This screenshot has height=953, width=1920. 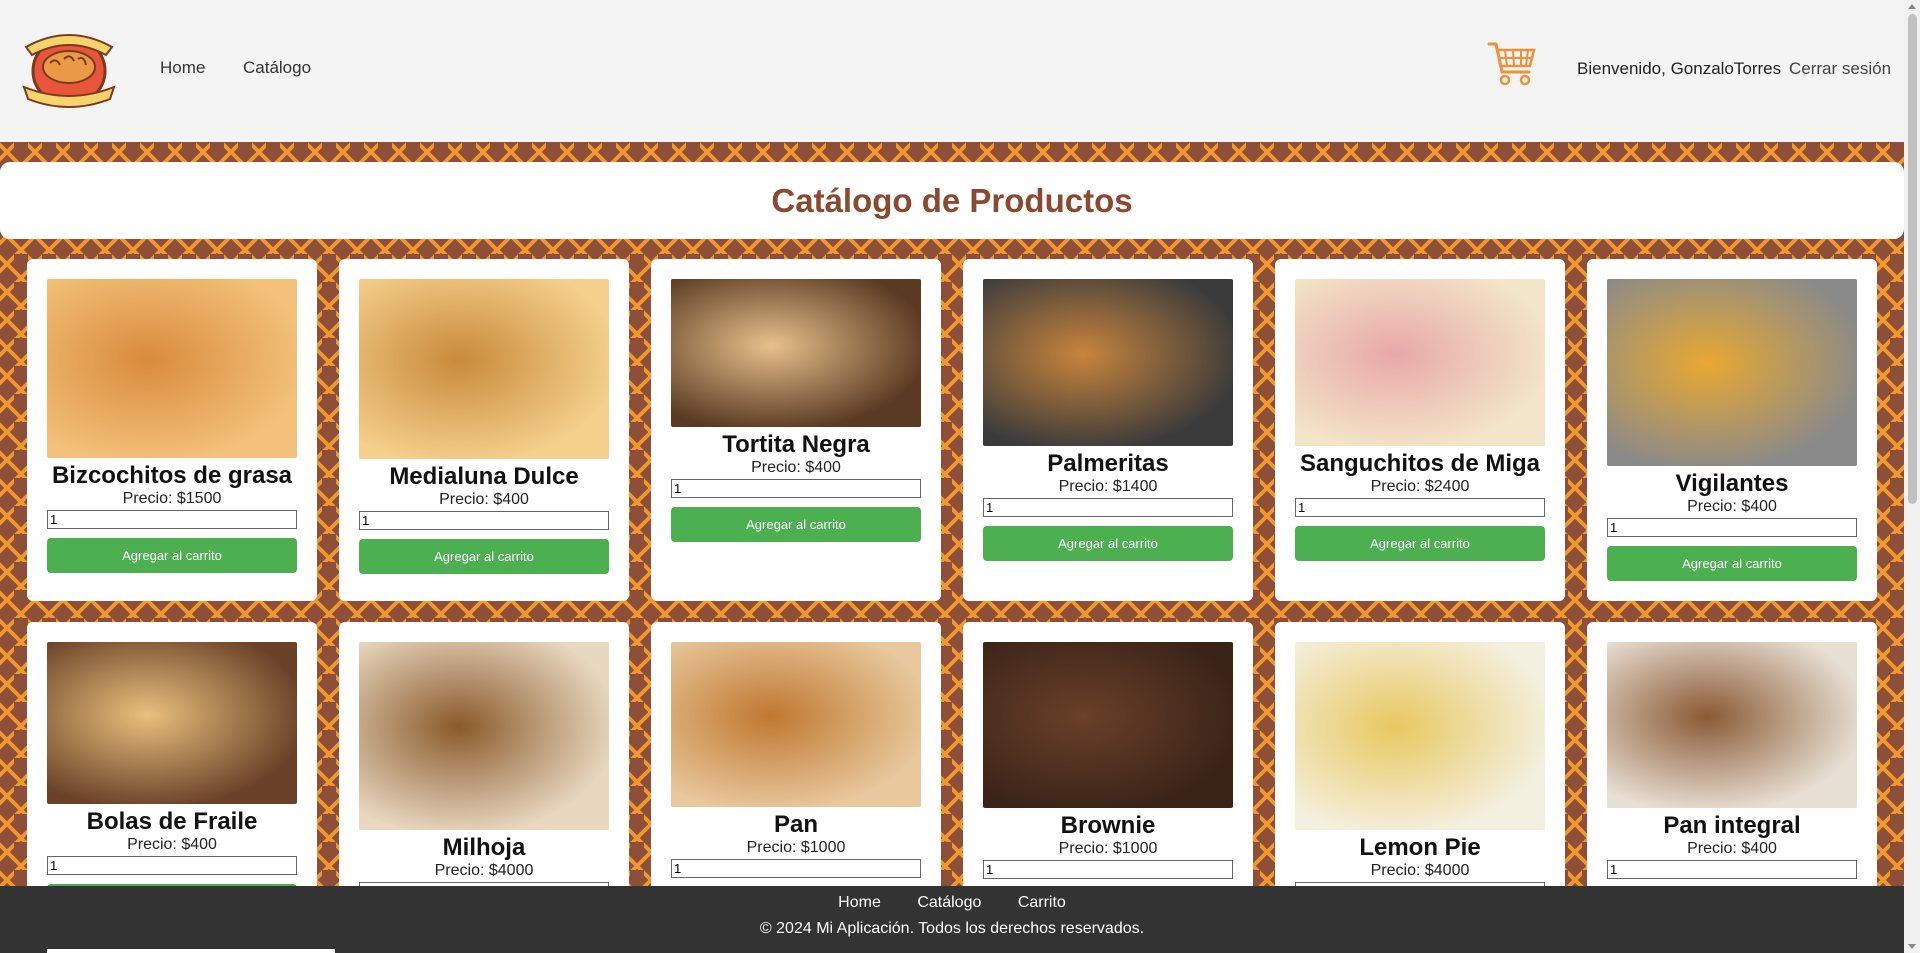 I want to click on product-price: Precio: $1500, so click(x=172, y=498).